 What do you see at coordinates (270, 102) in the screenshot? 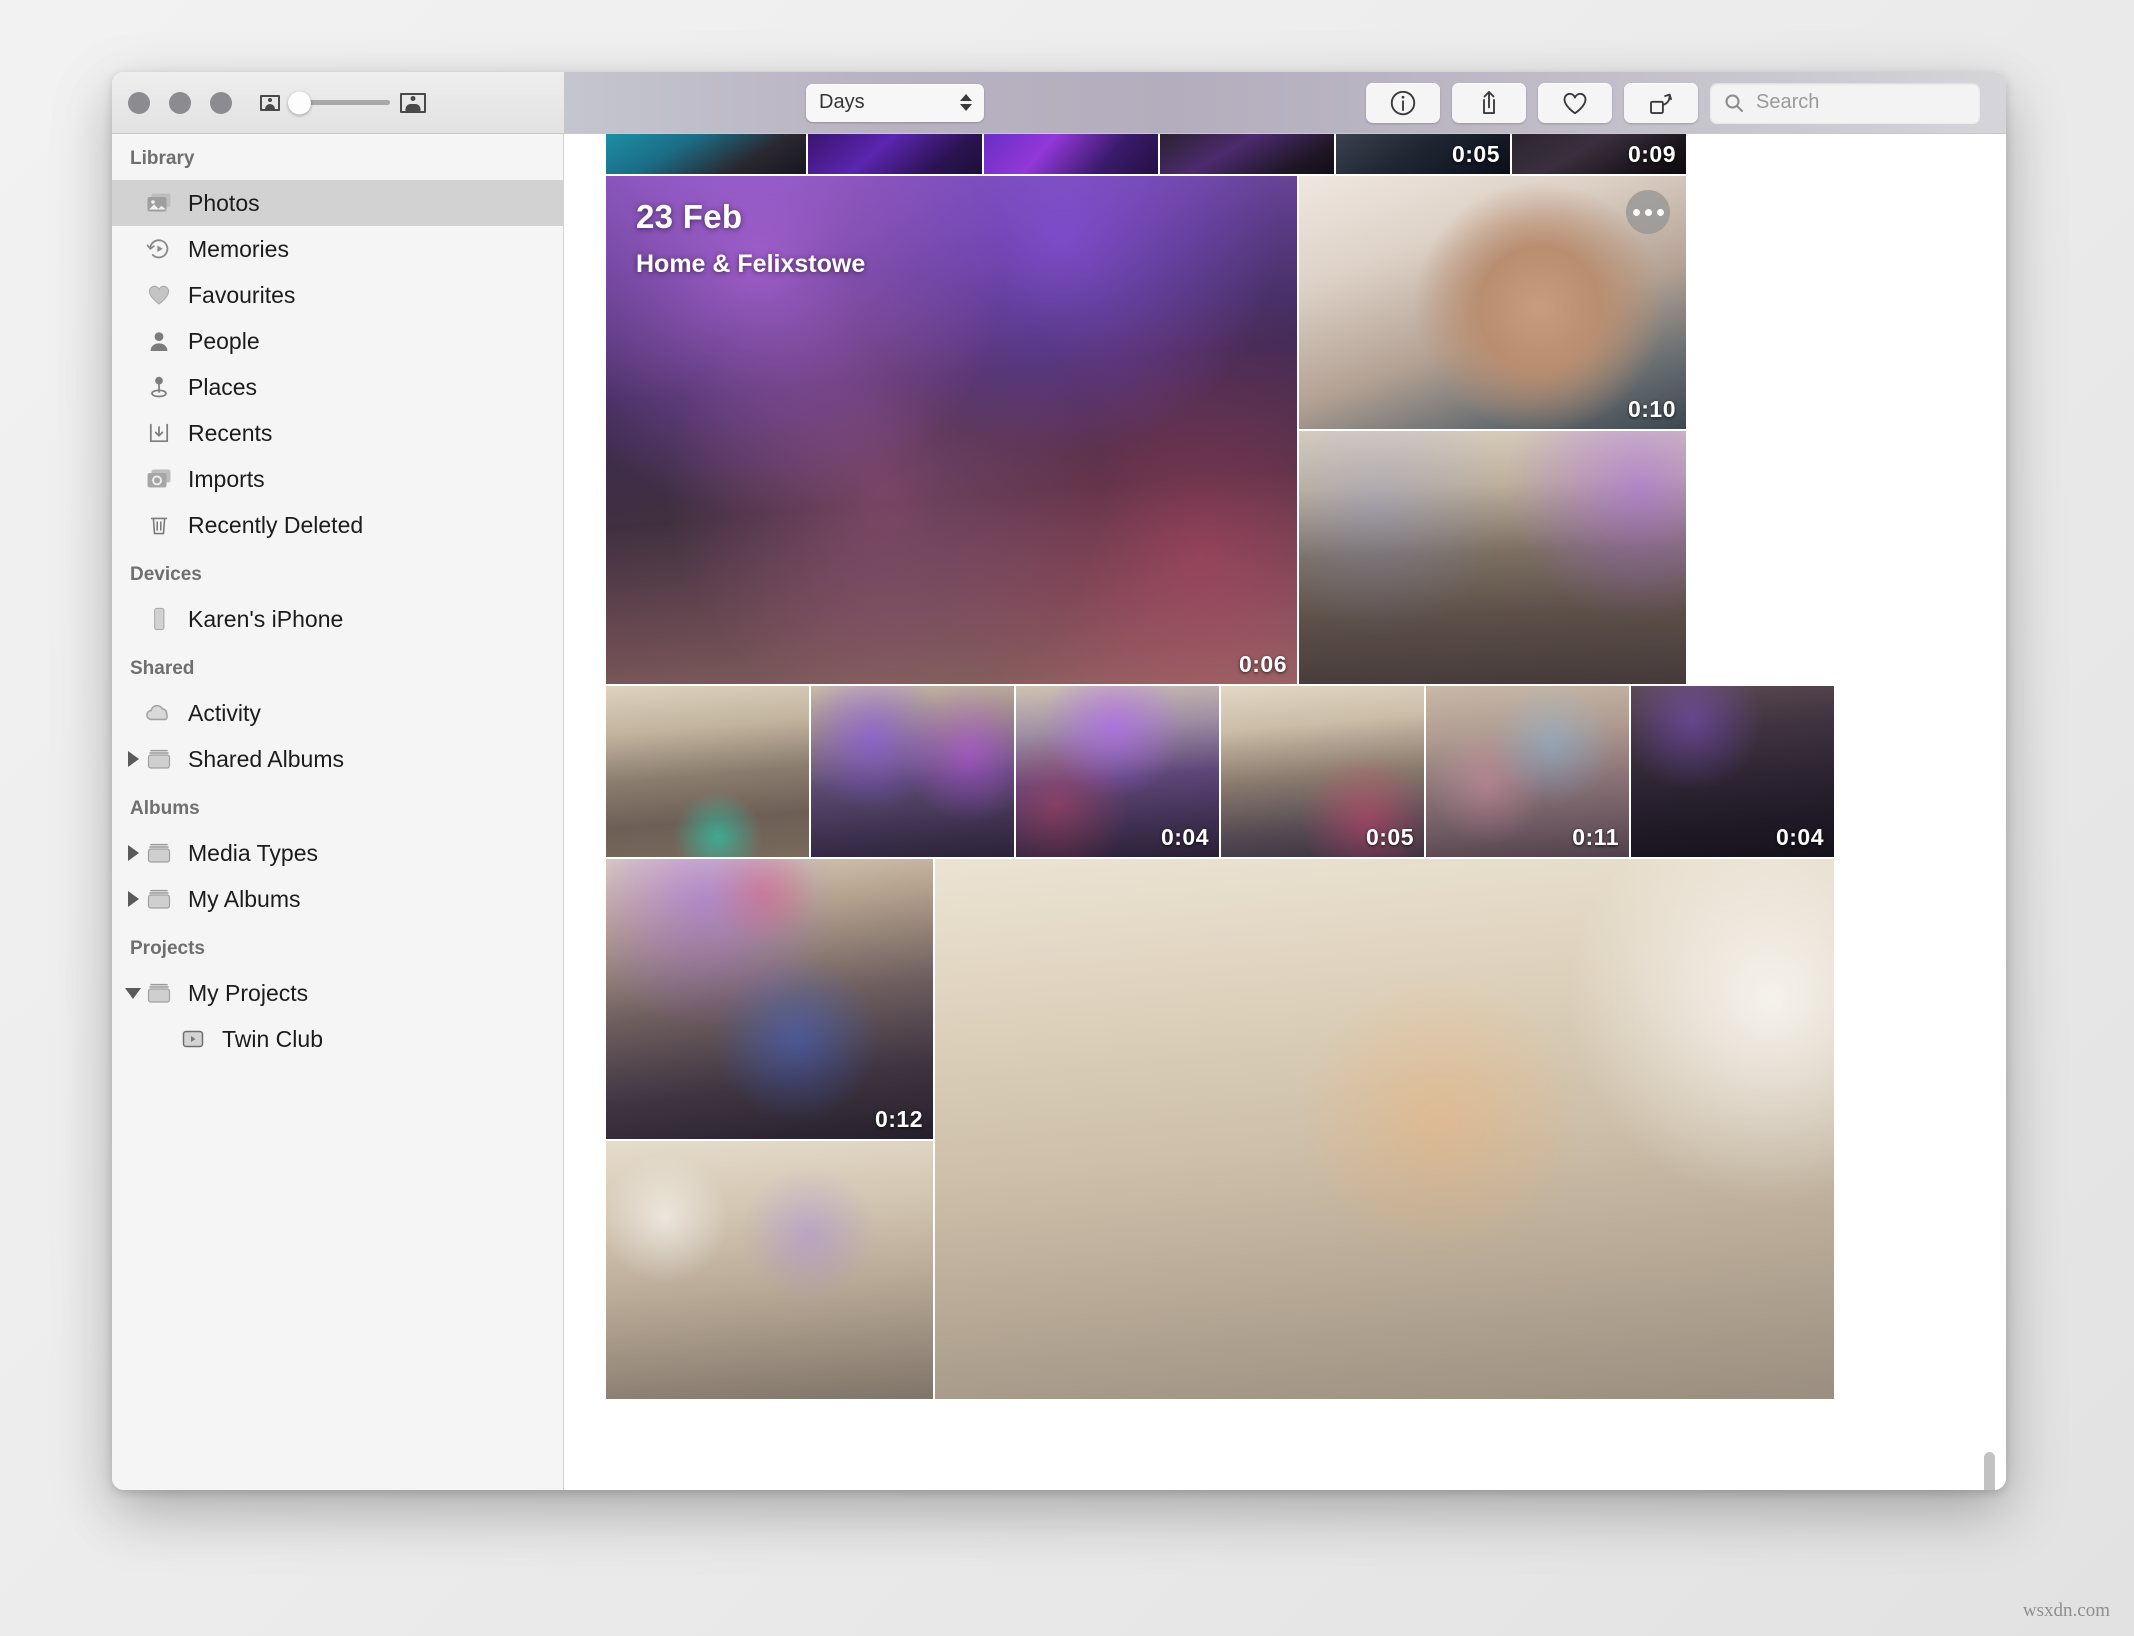
I see `small-photo-icon` at bounding box center [270, 102].